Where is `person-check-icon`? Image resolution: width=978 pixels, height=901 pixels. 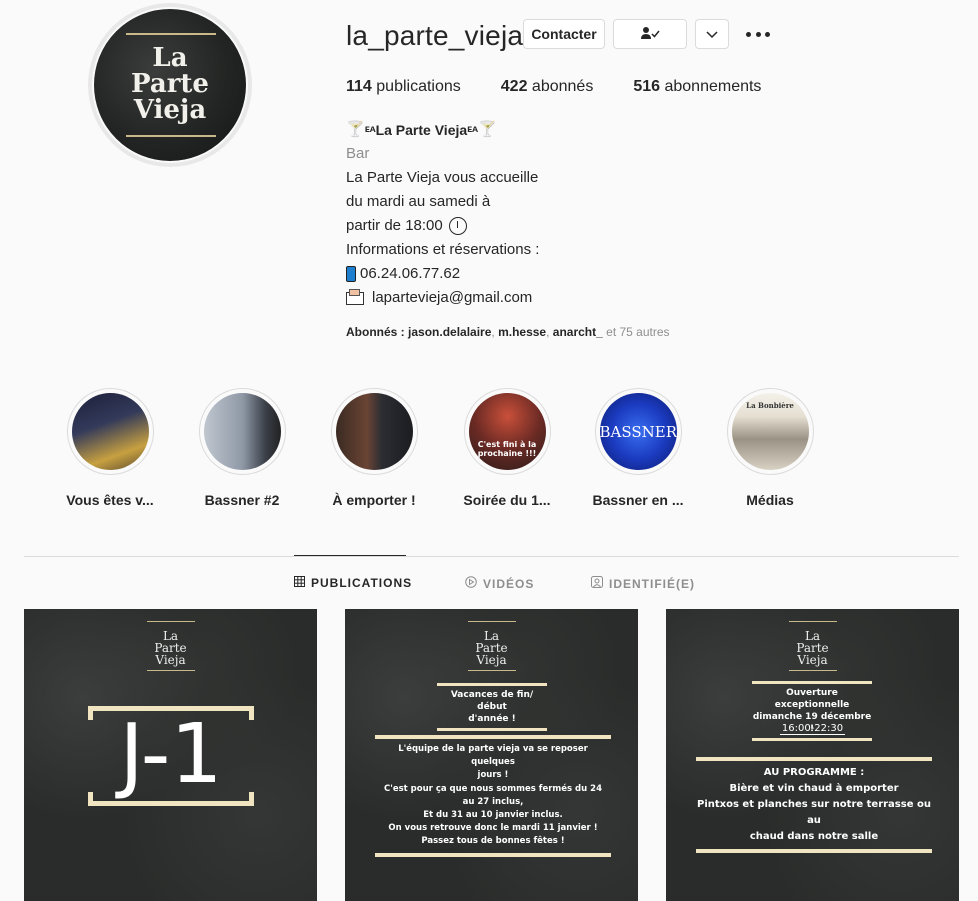
person-check-icon is located at coordinates (650, 34).